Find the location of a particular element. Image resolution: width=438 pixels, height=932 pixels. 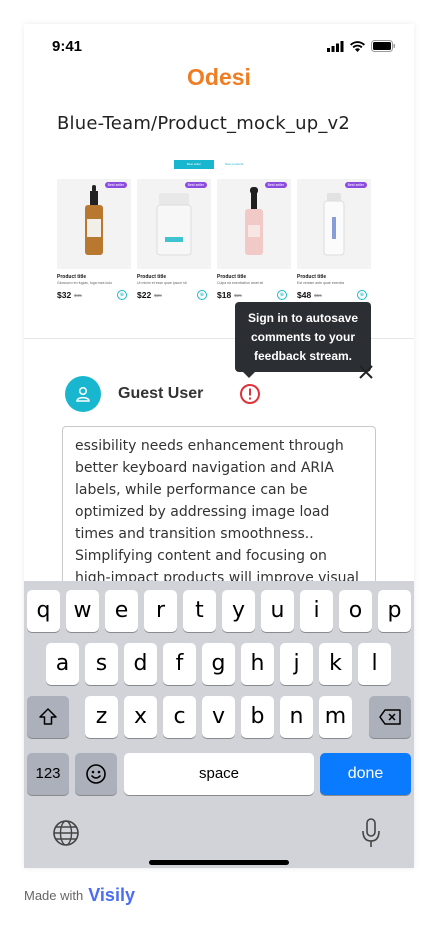

product-old-price: $25 is located at coordinates (238, 295).